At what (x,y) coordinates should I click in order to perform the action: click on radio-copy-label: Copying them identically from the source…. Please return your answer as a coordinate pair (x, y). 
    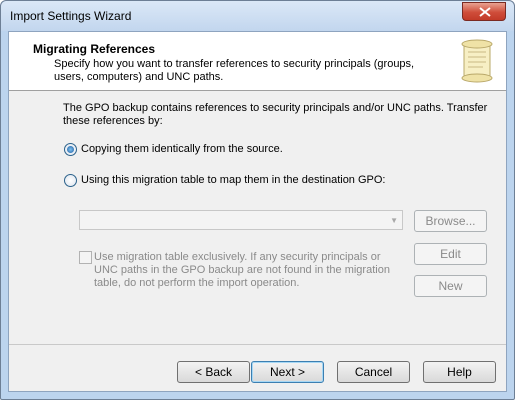
    Looking at the image, I should click on (182, 149).